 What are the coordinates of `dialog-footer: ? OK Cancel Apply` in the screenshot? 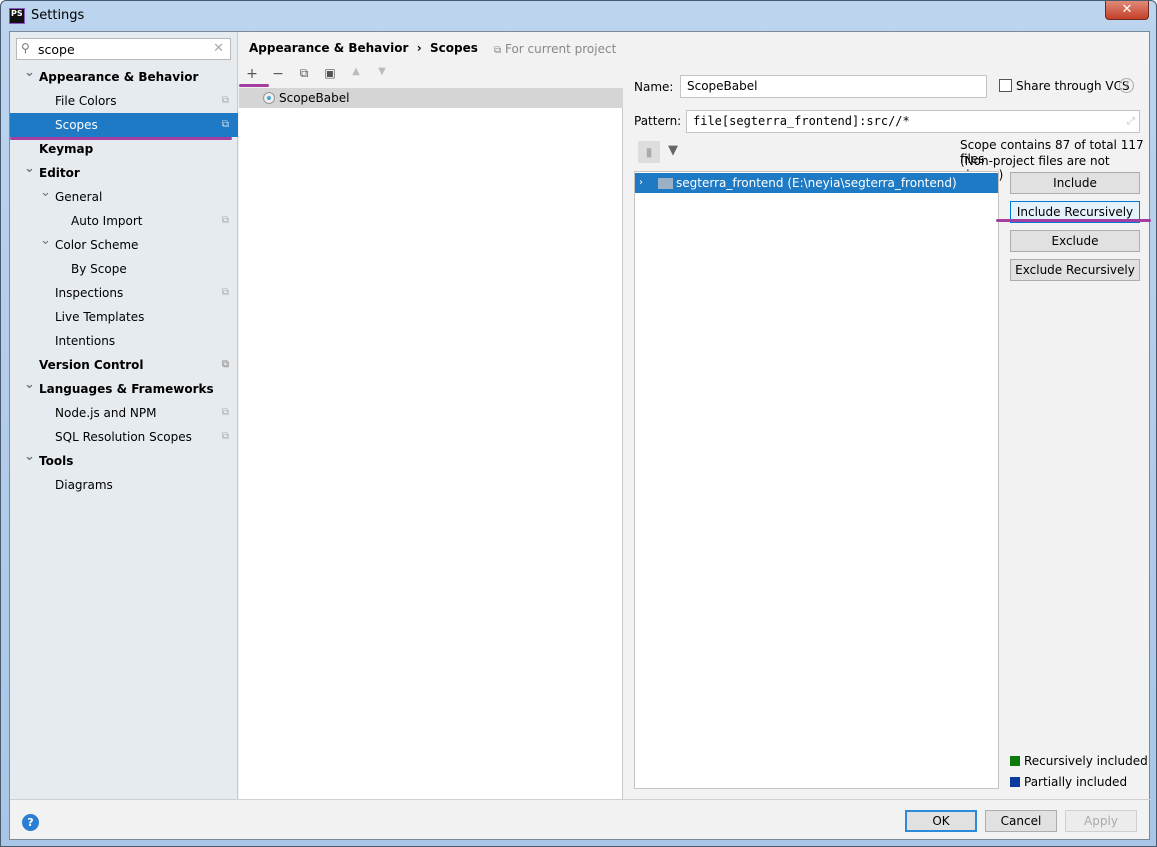 It's located at (580, 820).